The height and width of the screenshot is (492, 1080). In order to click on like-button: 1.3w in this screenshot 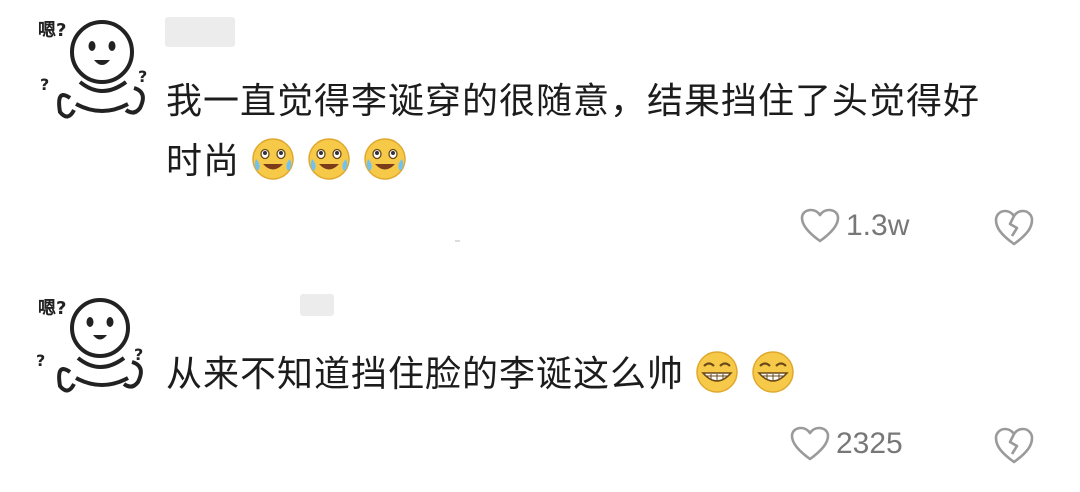, I will do `click(854, 226)`.